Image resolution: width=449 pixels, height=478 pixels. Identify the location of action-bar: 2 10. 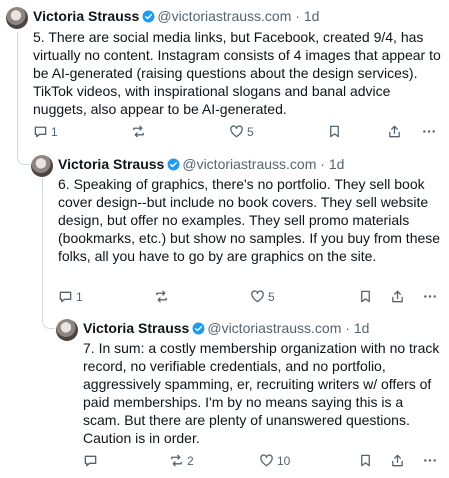
(262, 463).